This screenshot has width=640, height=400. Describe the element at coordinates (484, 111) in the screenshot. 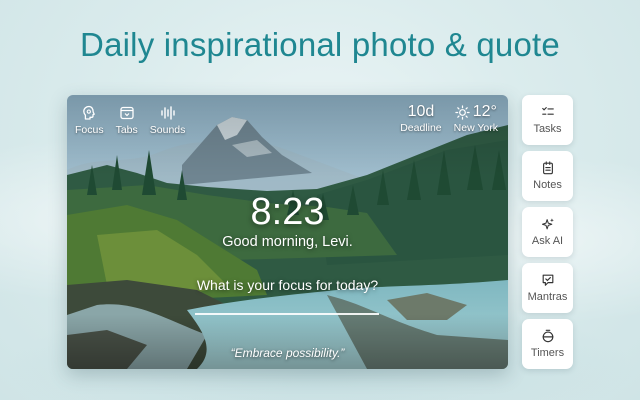

I see `weather-temperature: 12°` at that location.